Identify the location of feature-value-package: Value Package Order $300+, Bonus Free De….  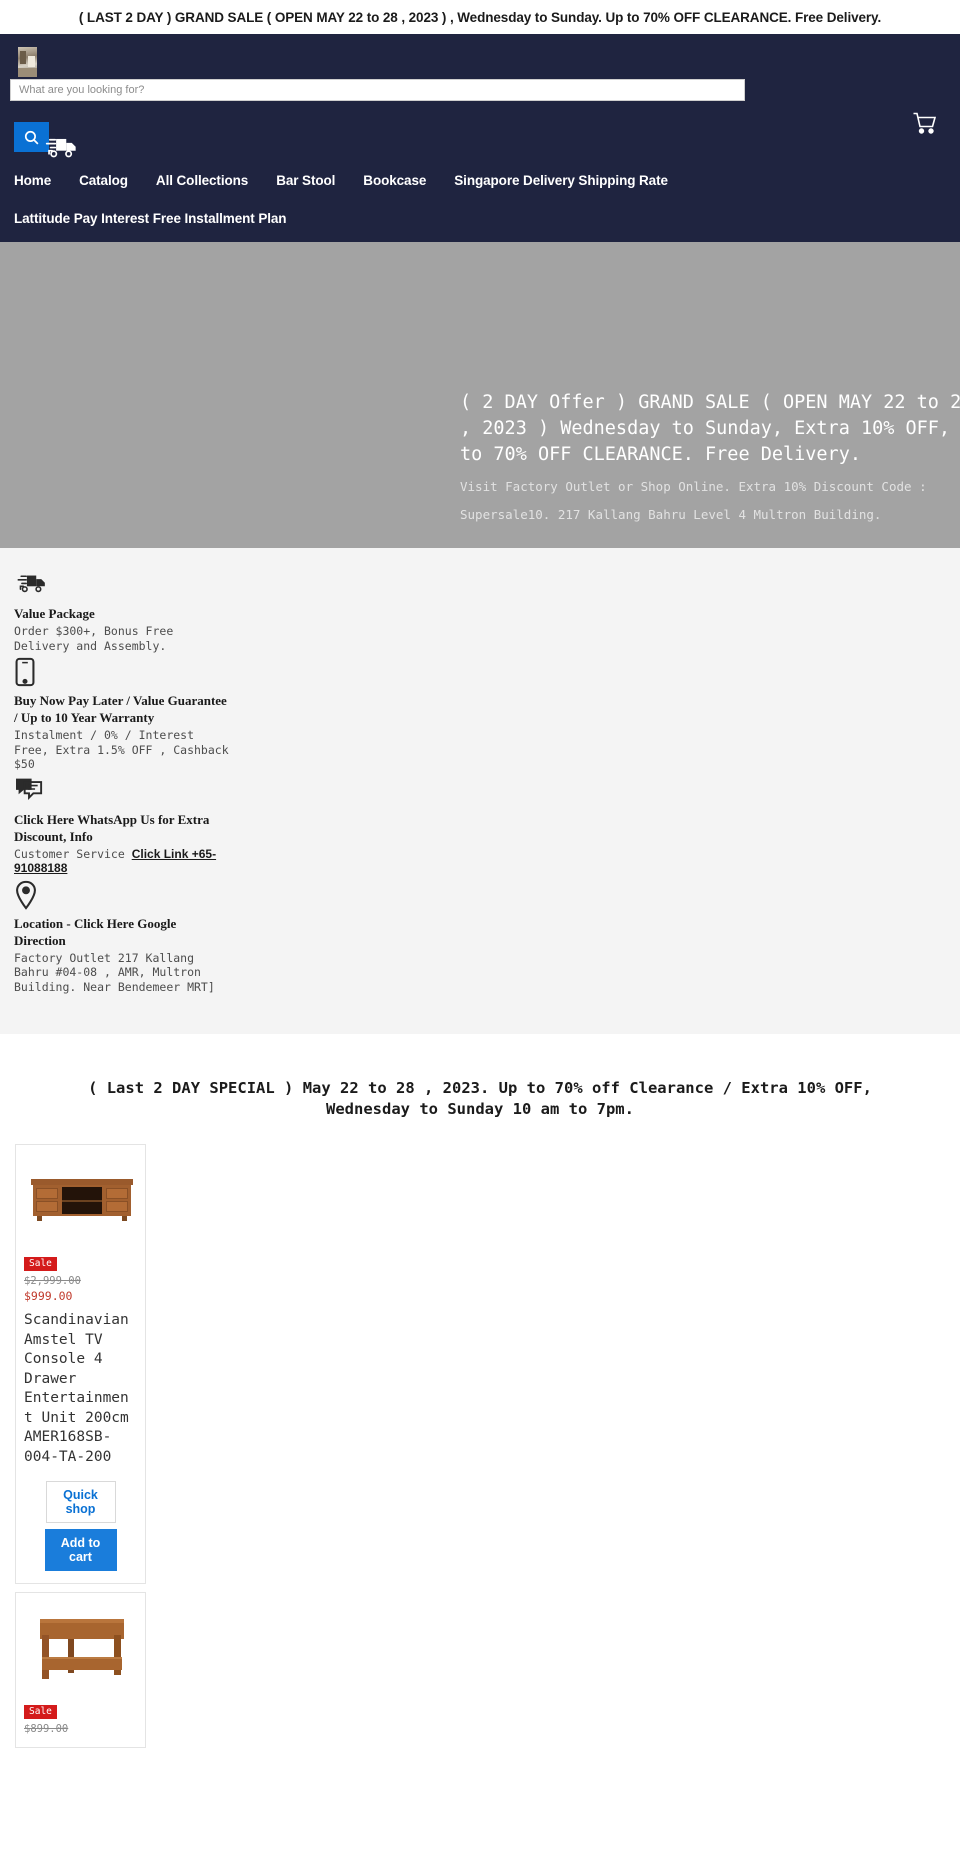
(121, 611).